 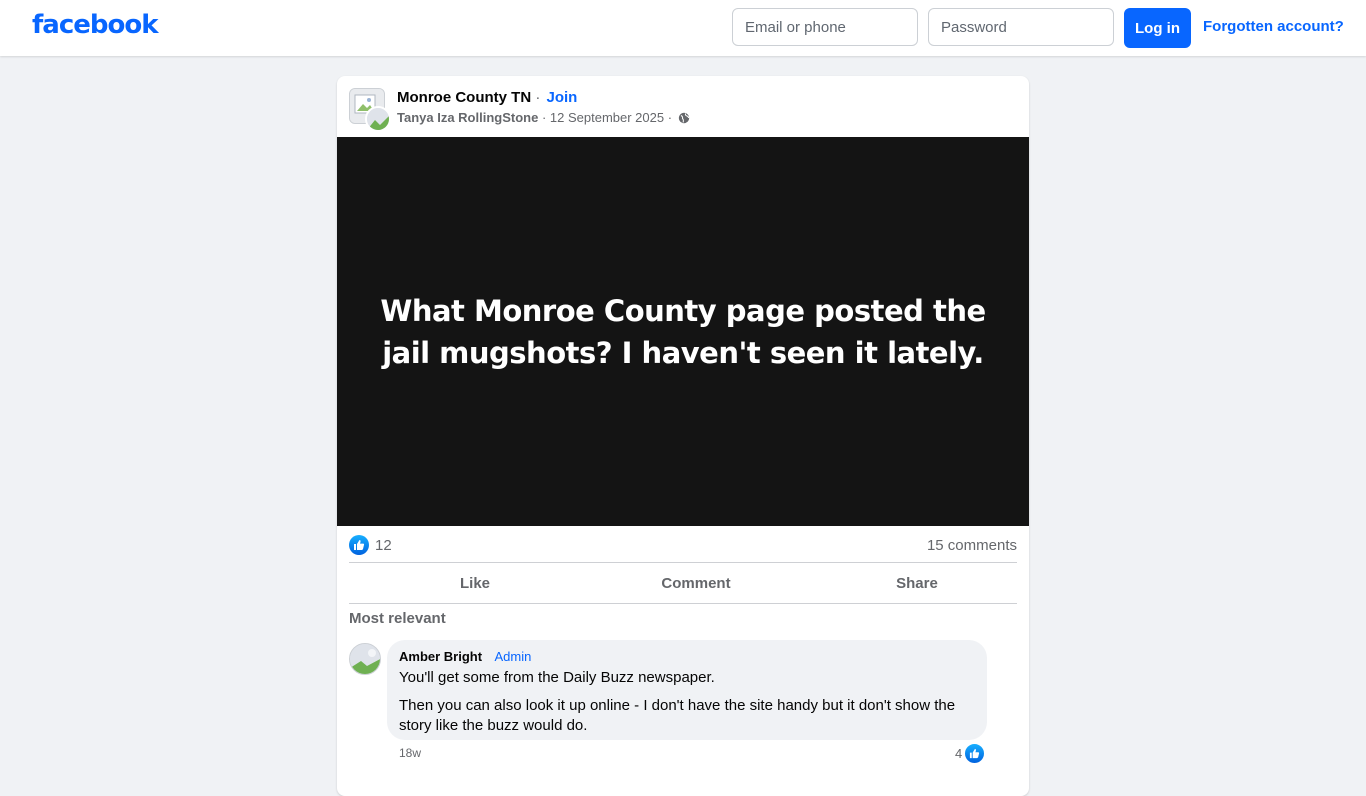 I want to click on reaction-summary: 12, so click(x=370, y=545).